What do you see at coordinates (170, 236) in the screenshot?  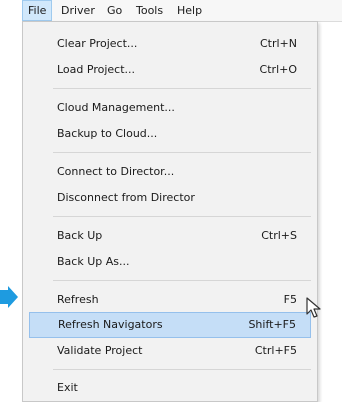 I see `menu-item-back-up: Back Up Ctrl+S` at bounding box center [170, 236].